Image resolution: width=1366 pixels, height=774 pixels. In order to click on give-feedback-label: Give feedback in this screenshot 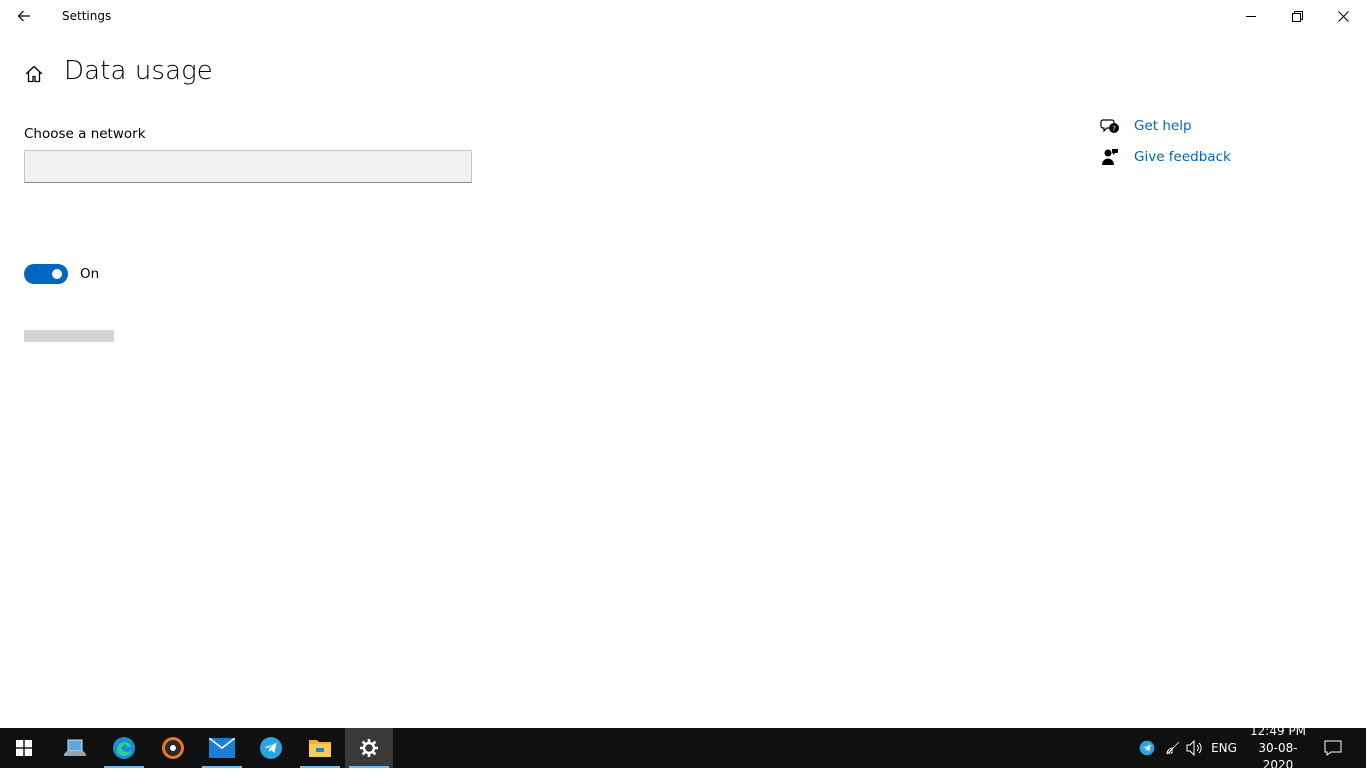, I will do `click(1182, 157)`.